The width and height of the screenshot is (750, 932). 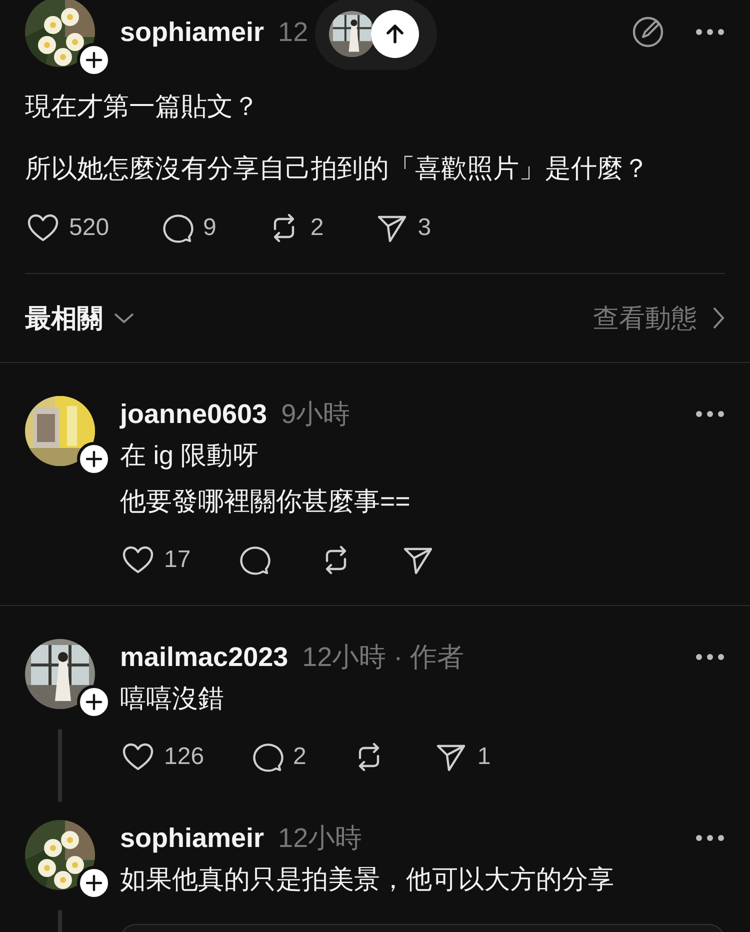 I want to click on like-button: 126, so click(x=162, y=757).